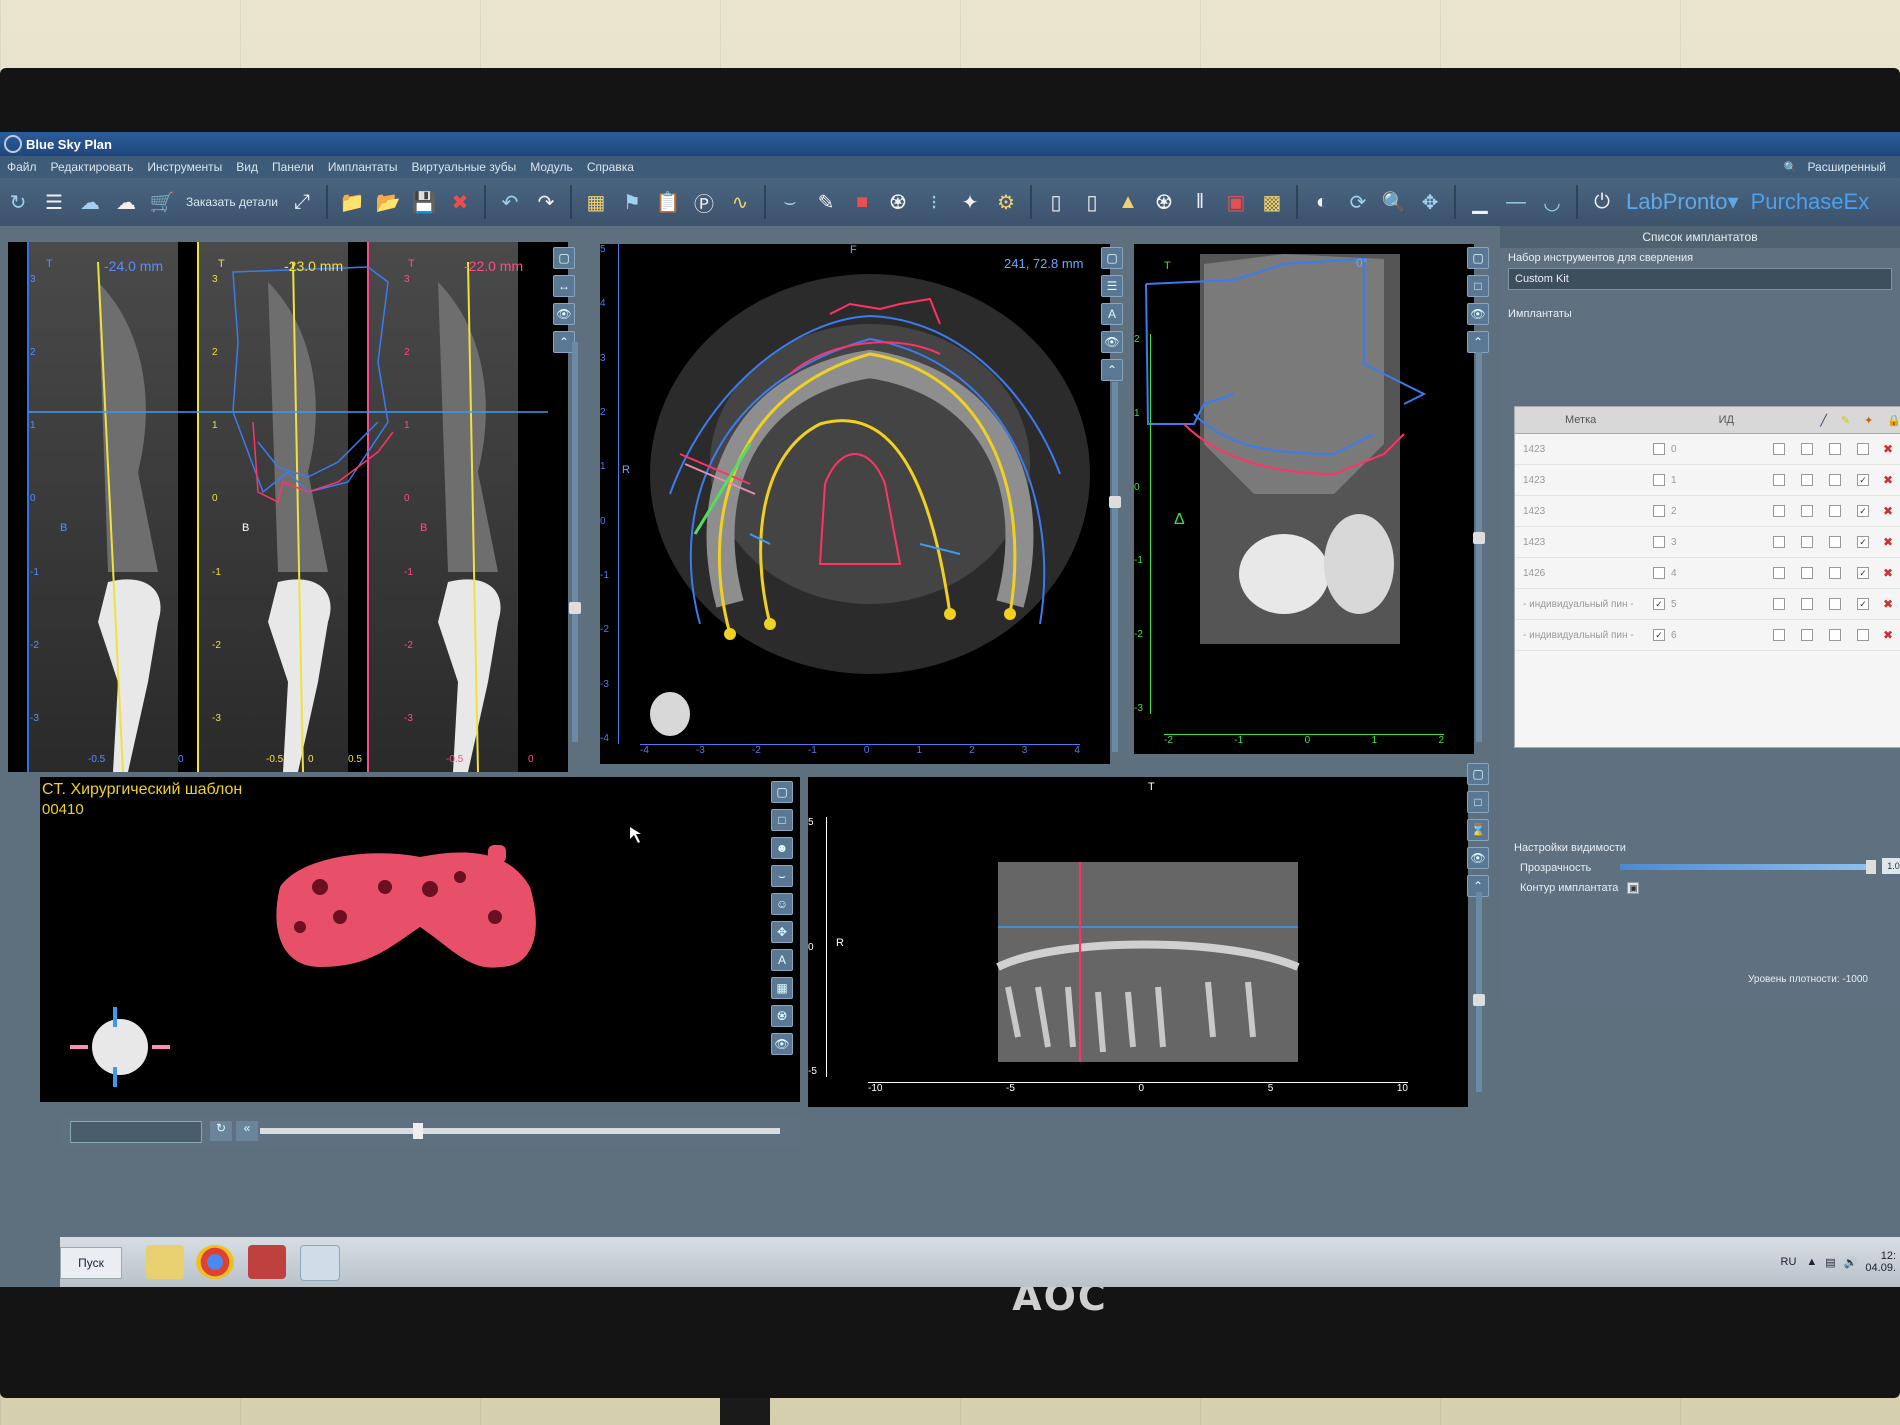  What do you see at coordinates (126, 202) in the screenshot?
I see `cloud-icon: ☁` at bounding box center [126, 202].